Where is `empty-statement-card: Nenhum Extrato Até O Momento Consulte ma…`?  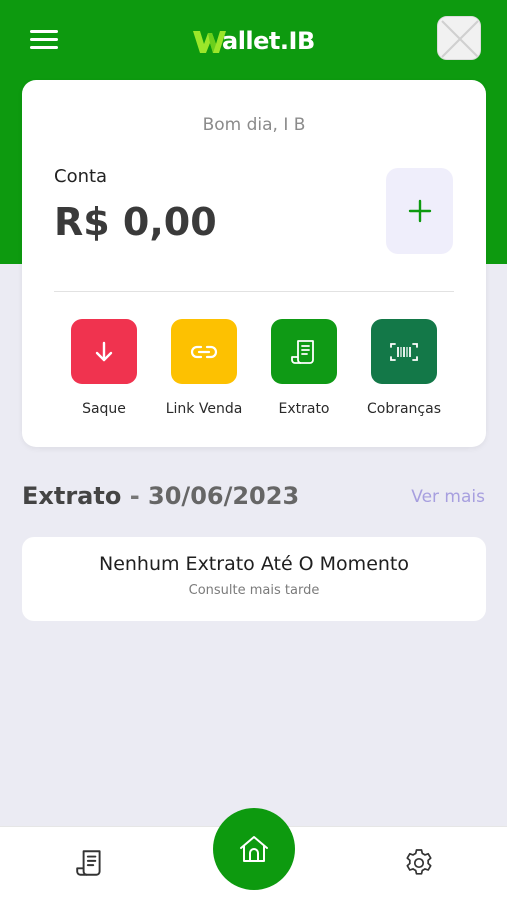 empty-statement-card: Nenhum Extrato Até O Momento Consulte ma… is located at coordinates (254, 579).